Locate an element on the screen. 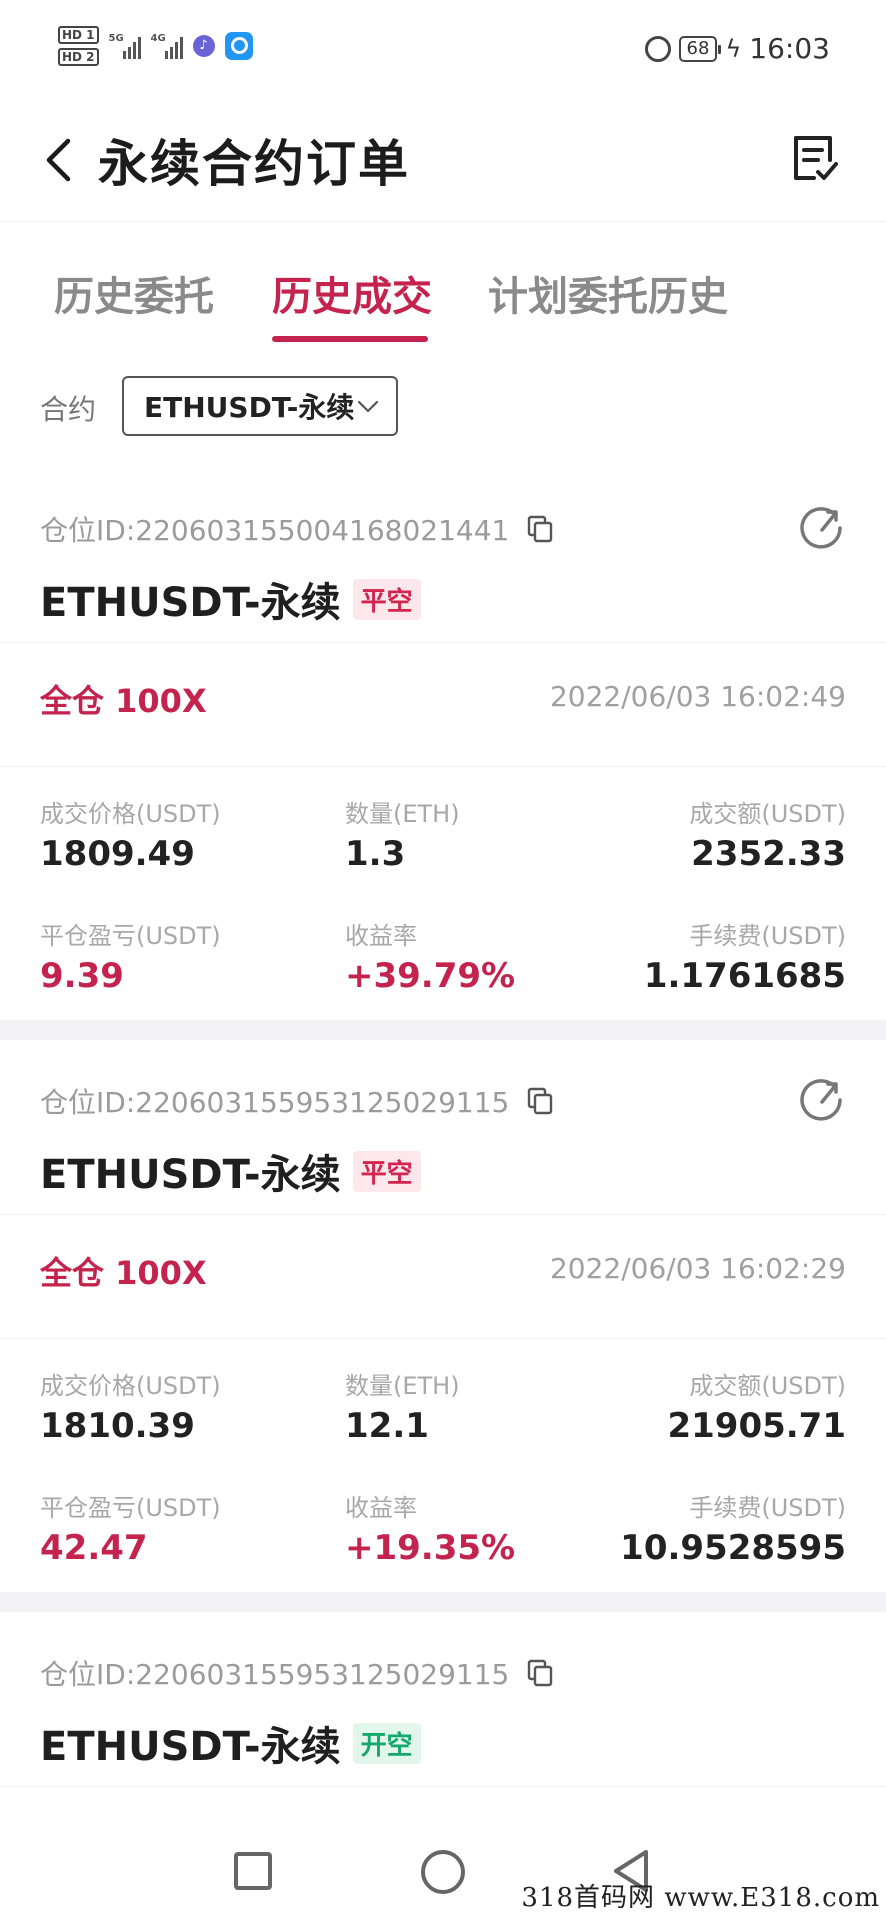 This screenshot has height=1920, width=886. signal-5g-icon: 5G is located at coordinates (125, 46).